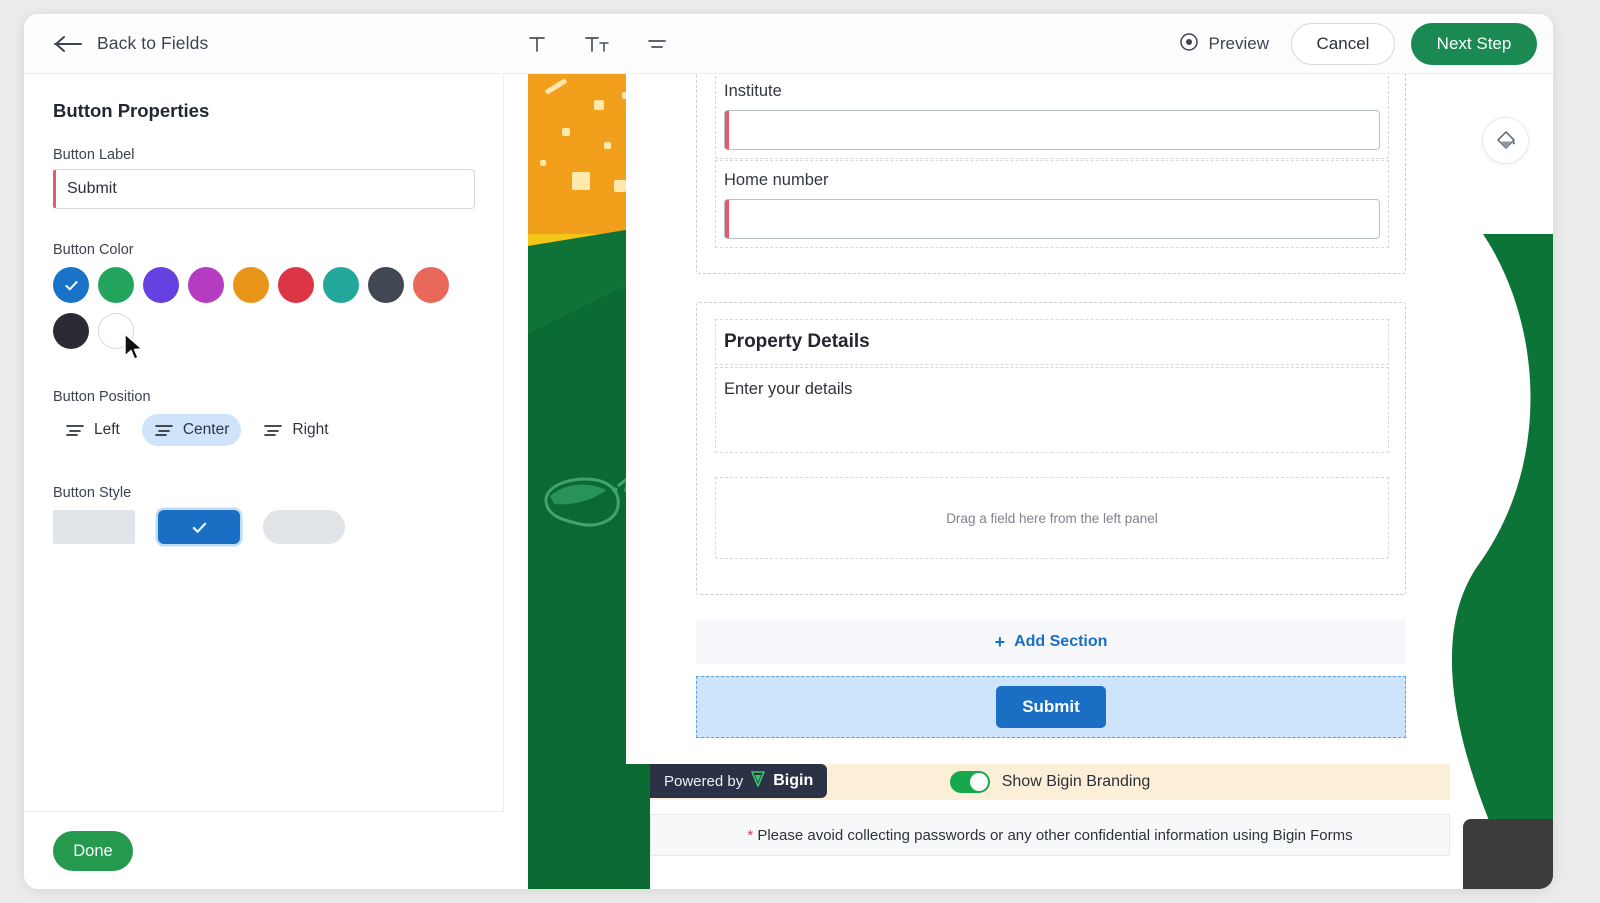 Image resolution: width=1600 pixels, height=903 pixels. What do you see at coordinates (153, 43) in the screenshot?
I see `back-to-fields-label: Back to Fields` at bounding box center [153, 43].